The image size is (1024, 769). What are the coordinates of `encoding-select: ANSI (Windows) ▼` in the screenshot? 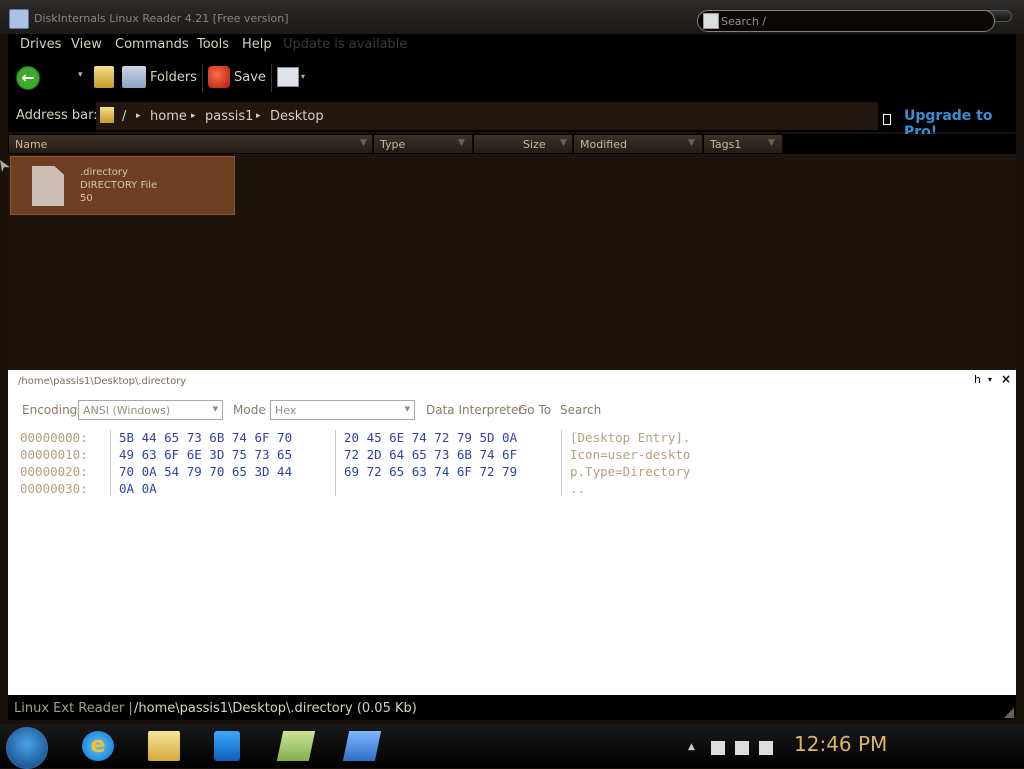 It's located at (150, 410).